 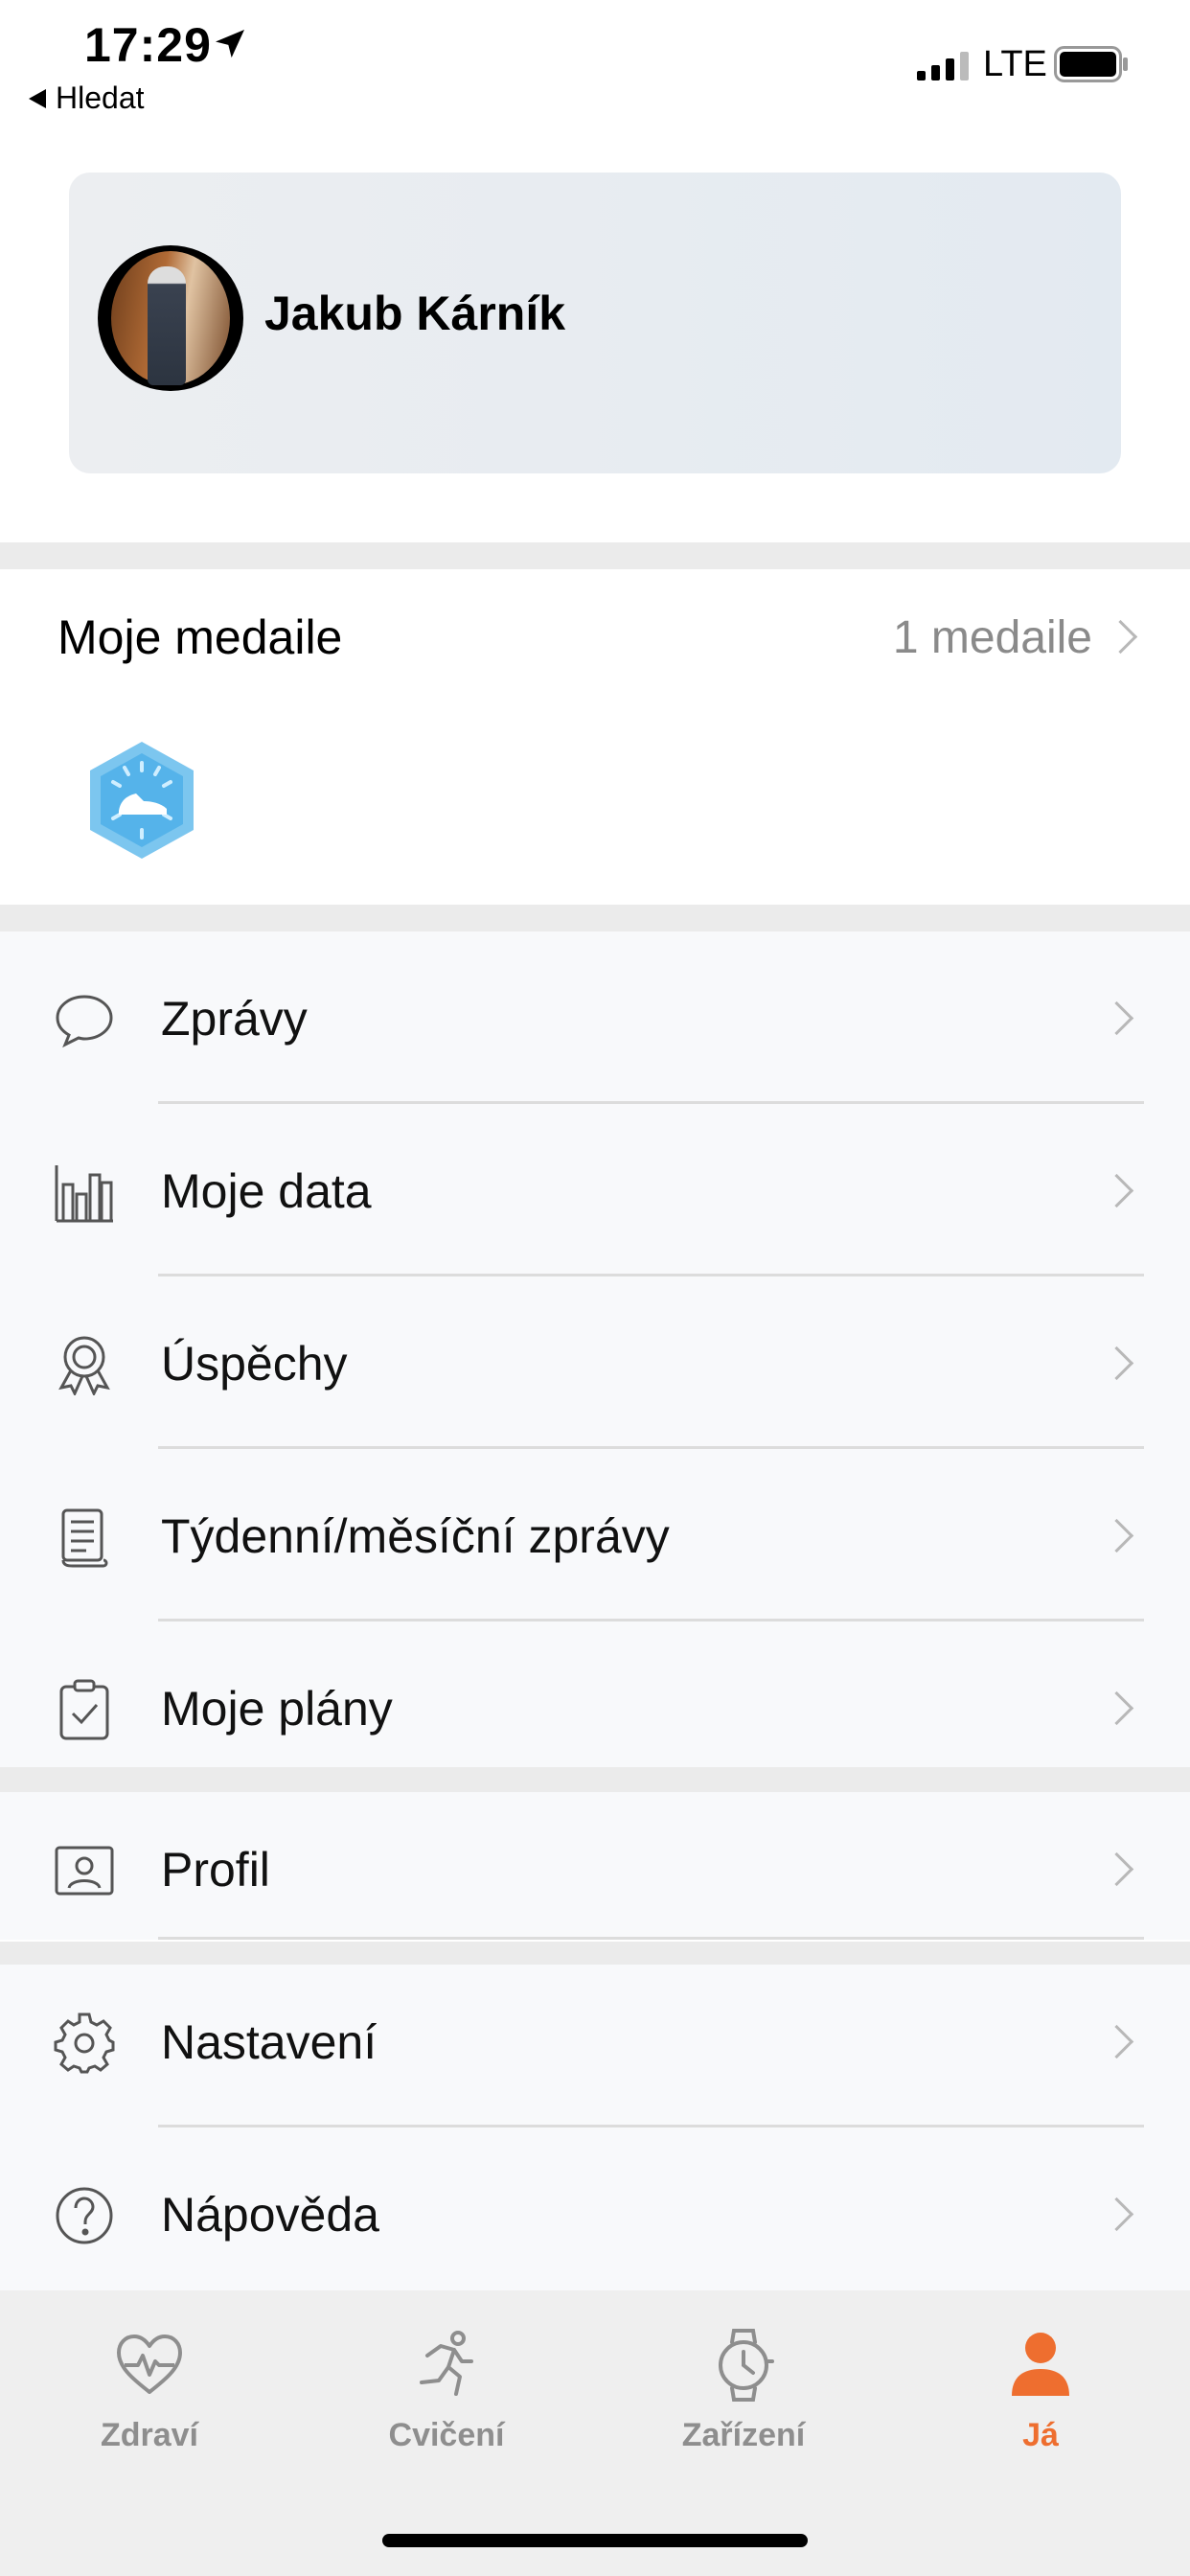 What do you see at coordinates (148, 45) in the screenshot?
I see `status-time: 17:29` at bounding box center [148, 45].